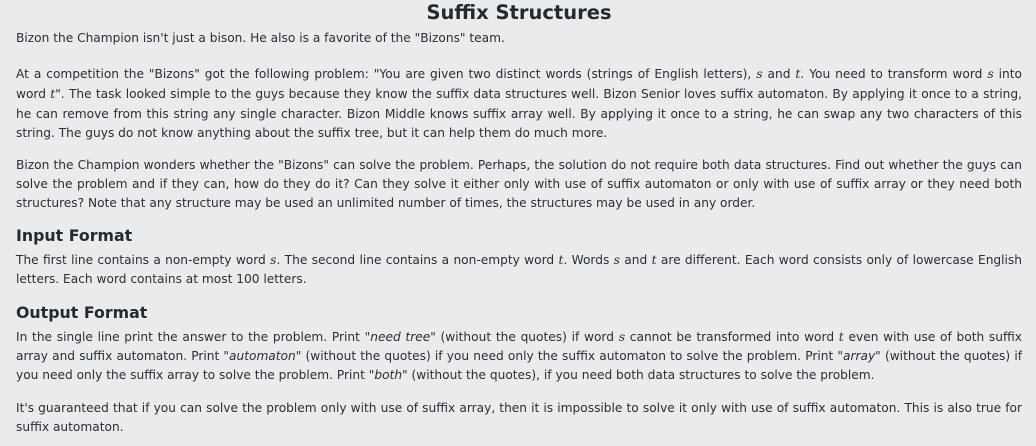  What do you see at coordinates (400, 337) in the screenshot?
I see `answer-need-tree: "need tree"` at bounding box center [400, 337].